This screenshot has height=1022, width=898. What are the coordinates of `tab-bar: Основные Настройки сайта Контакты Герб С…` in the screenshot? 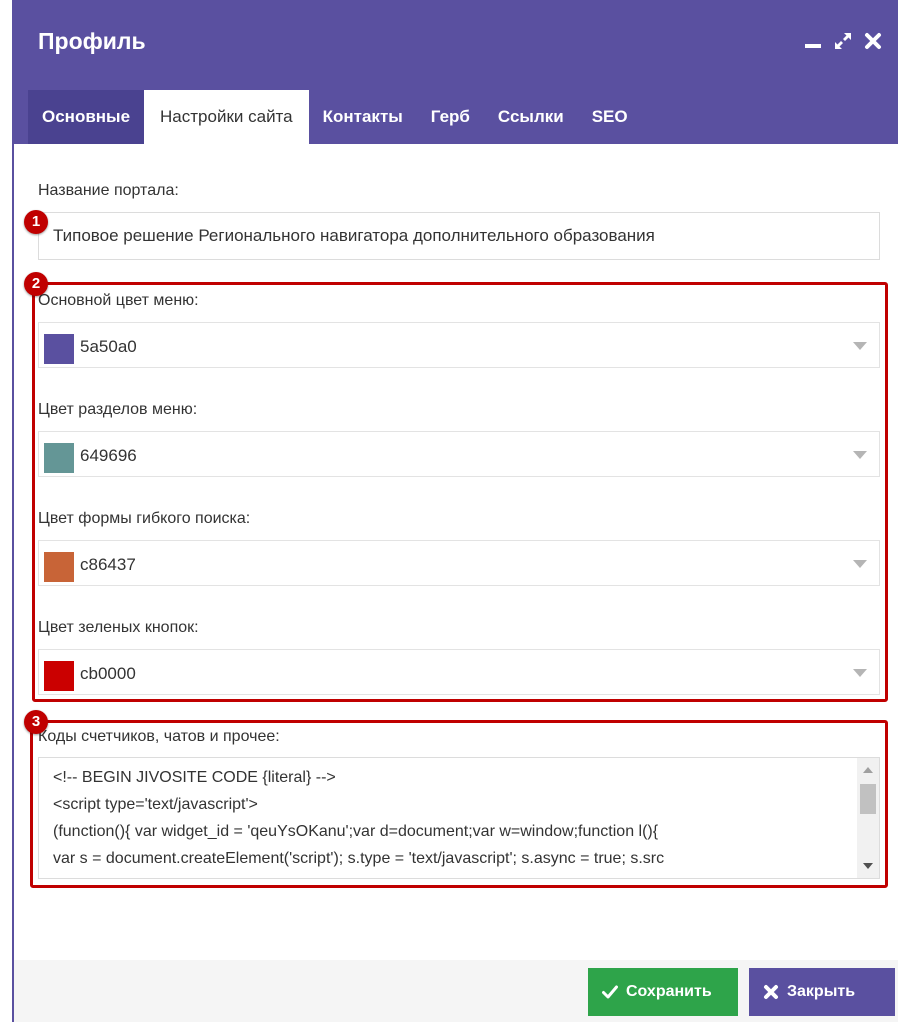 It's located at (335, 117).